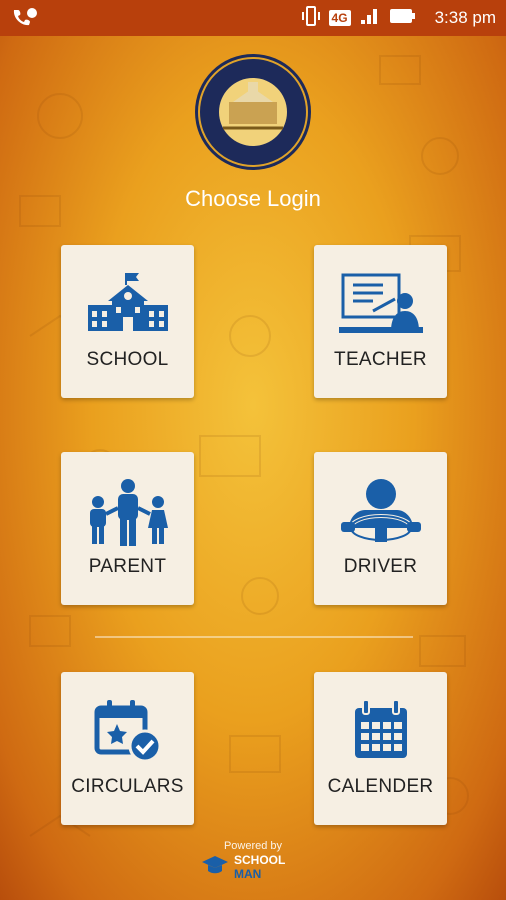 This screenshot has width=506, height=900. I want to click on school-logo, so click(253, 112).